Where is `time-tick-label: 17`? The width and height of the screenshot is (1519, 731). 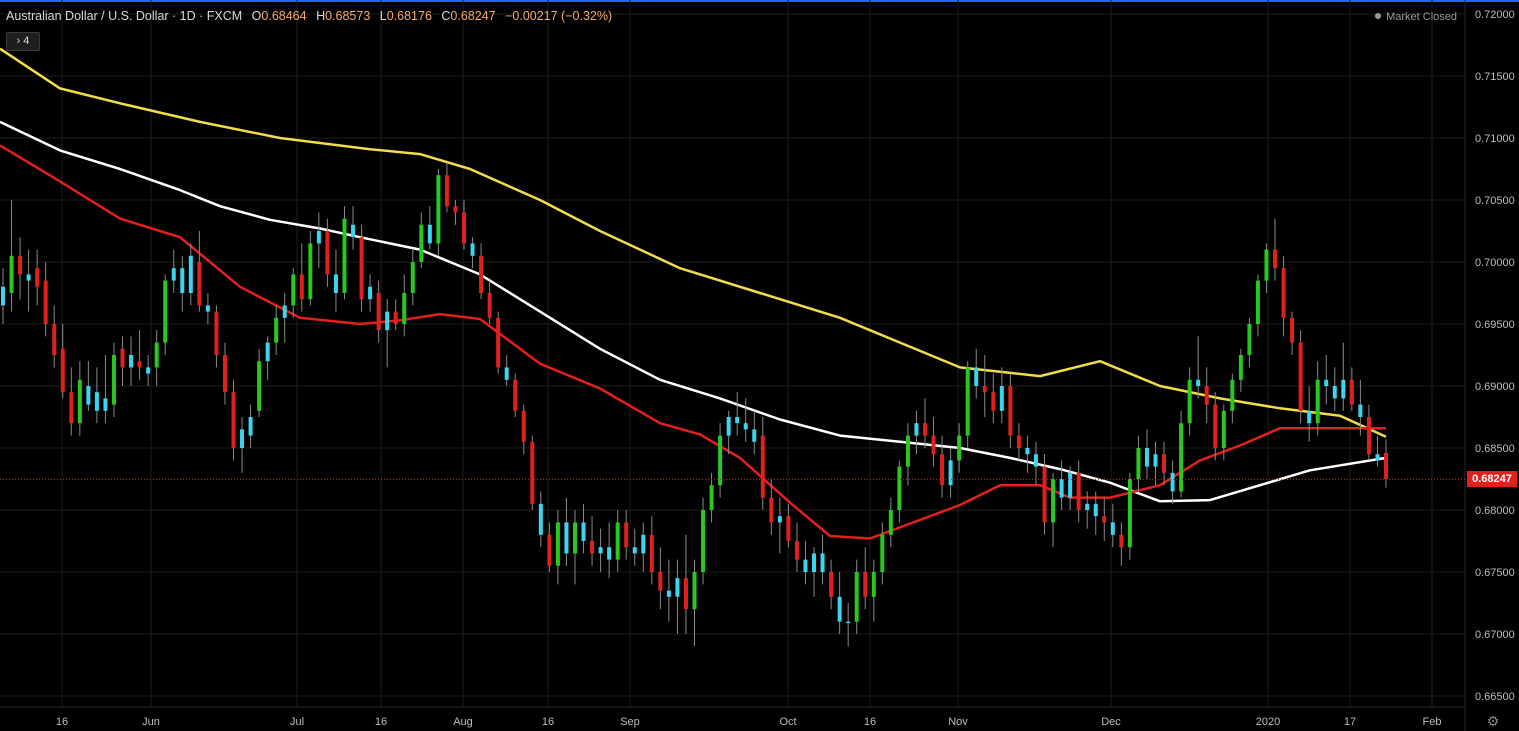
time-tick-label: 17 is located at coordinates (1350, 722).